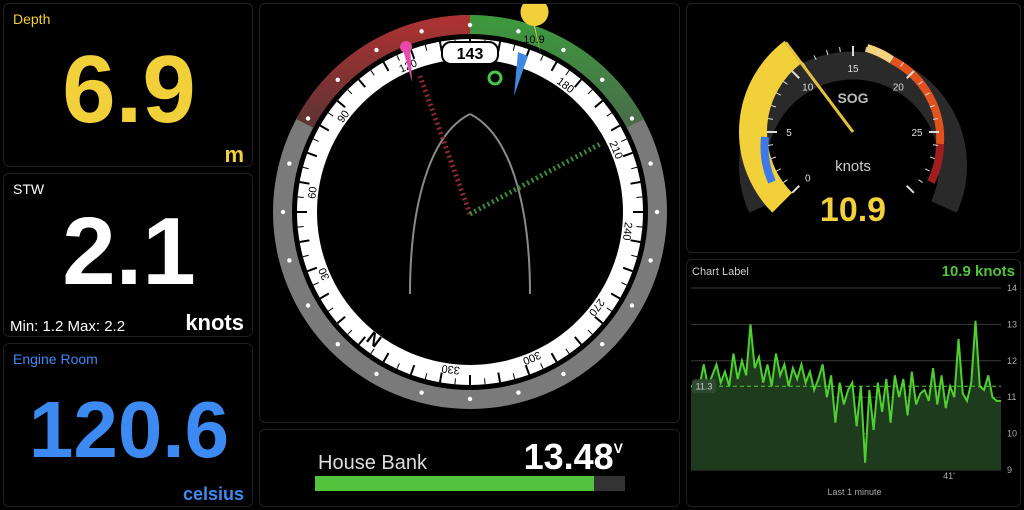 This screenshot has height=510, width=1024. What do you see at coordinates (853, 69) in the screenshot?
I see `sog-tick-label: 15` at bounding box center [853, 69].